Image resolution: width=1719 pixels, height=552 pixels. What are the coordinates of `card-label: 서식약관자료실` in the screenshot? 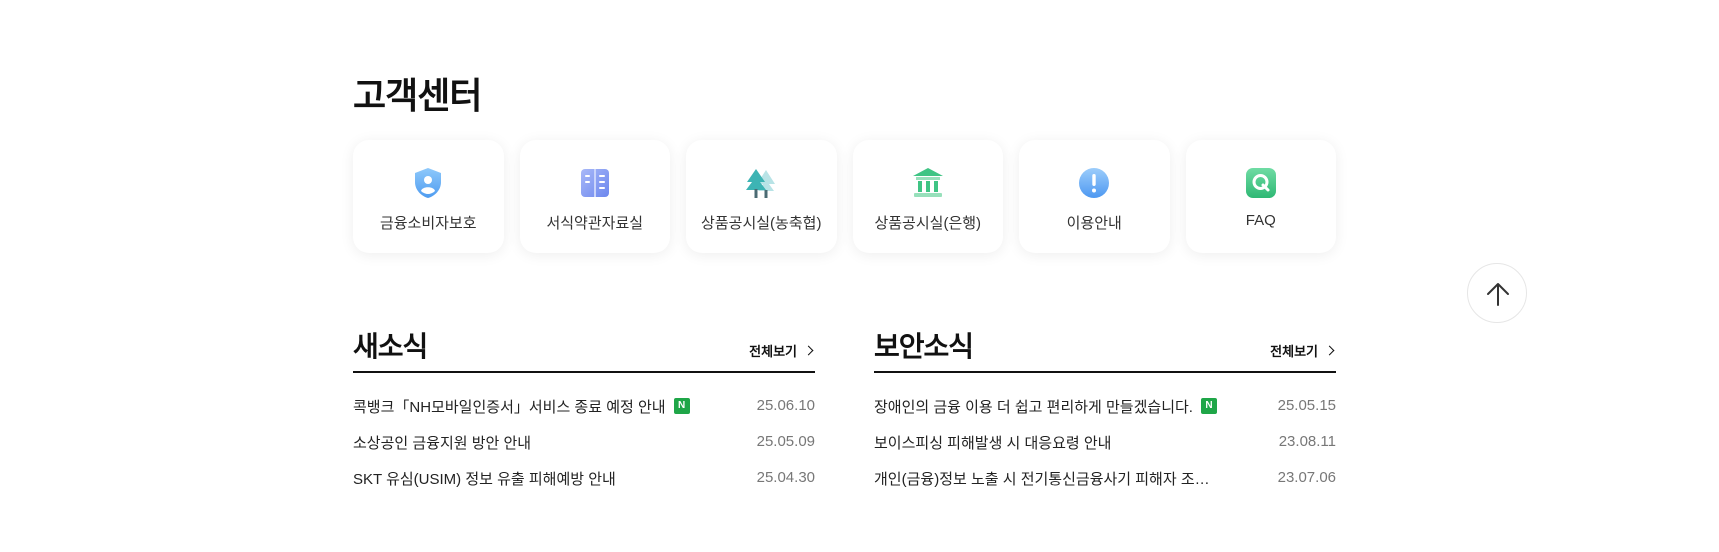 It's located at (595, 223).